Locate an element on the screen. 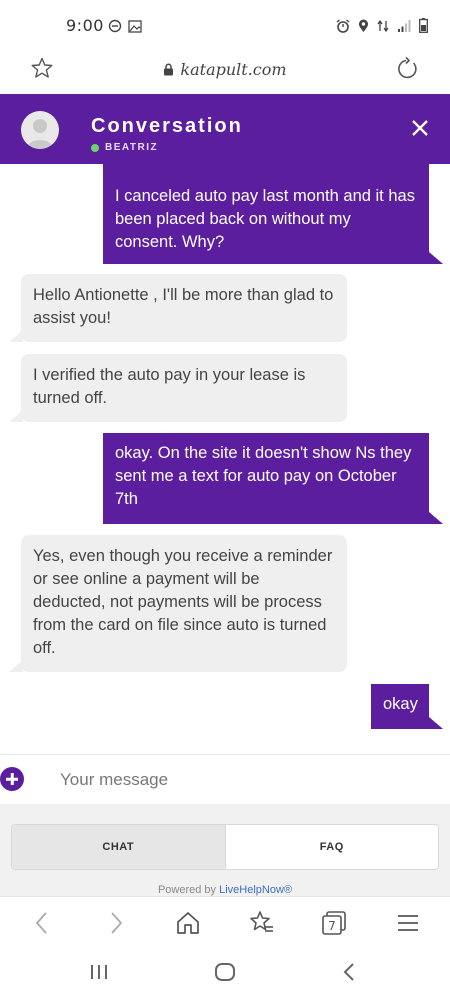 The height and width of the screenshot is (1000, 450). powered-by-label: Powered by is located at coordinates (188, 890).